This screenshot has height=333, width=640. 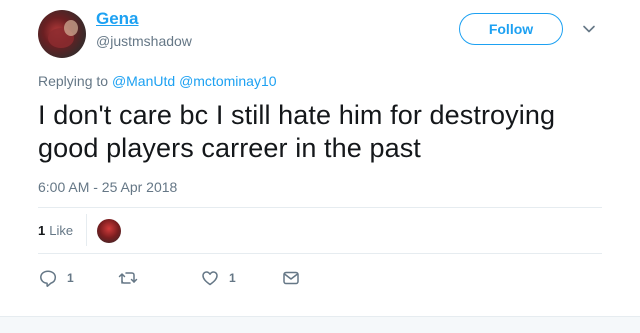 I want to click on likes-count: 1, so click(x=42, y=230).